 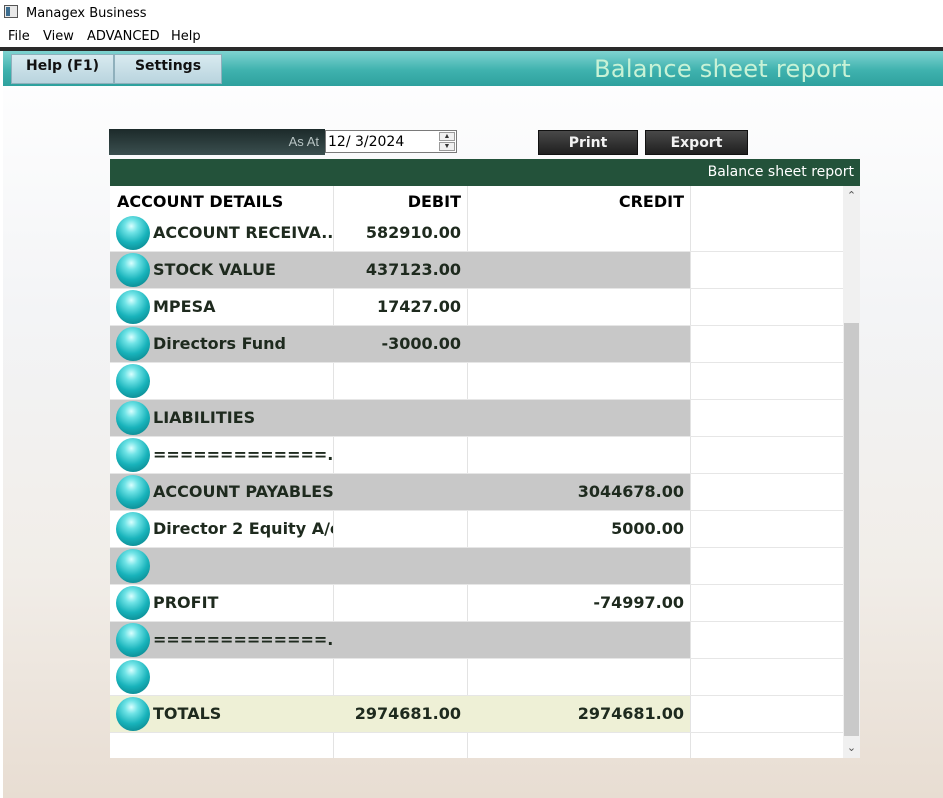 I want to click on column-header-debit: DEBIT, so click(x=399, y=201).